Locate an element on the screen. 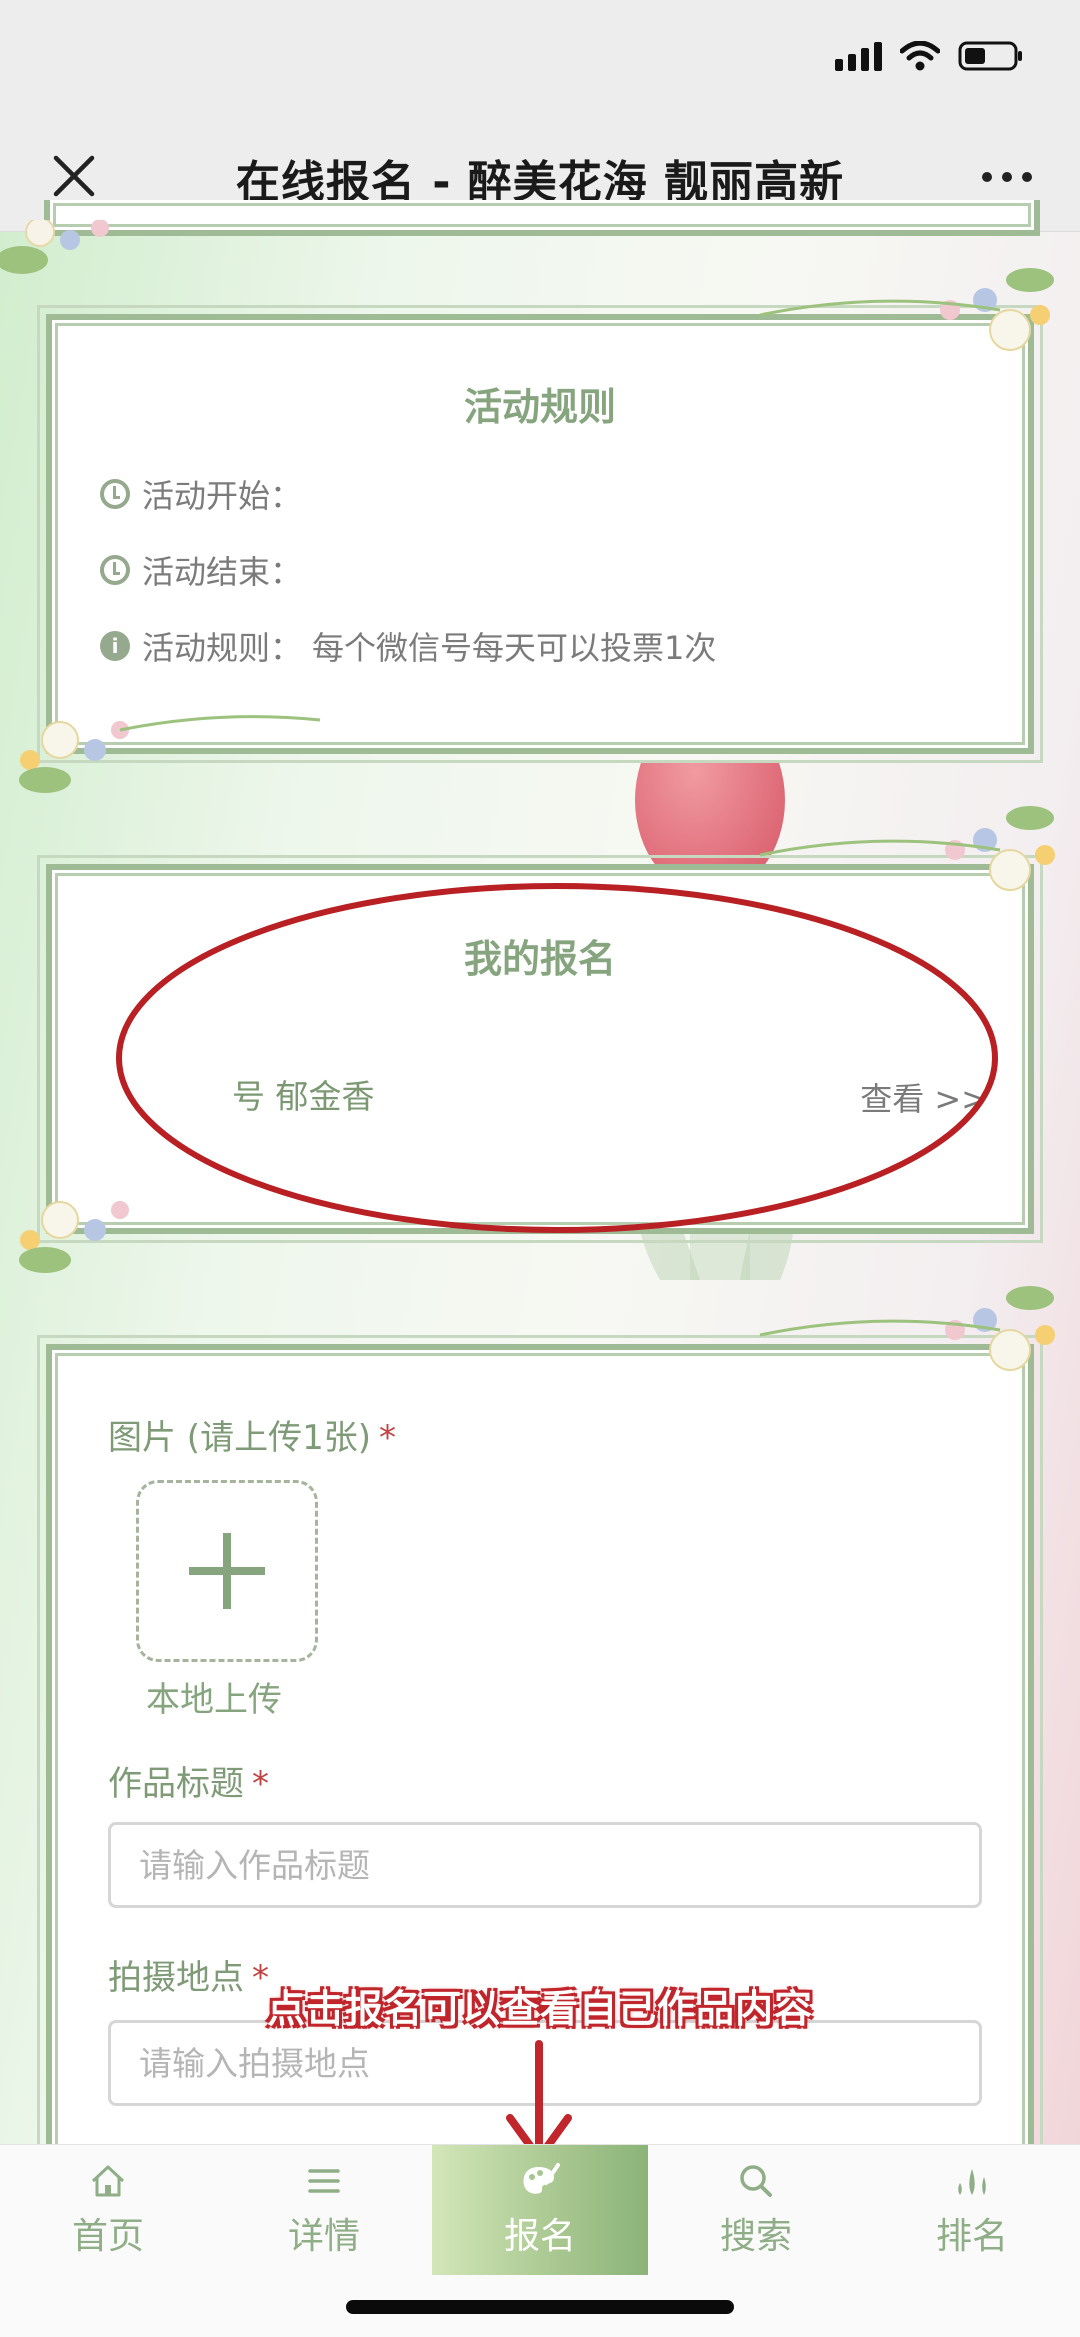  palette-icon is located at coordinates (541, 2178).